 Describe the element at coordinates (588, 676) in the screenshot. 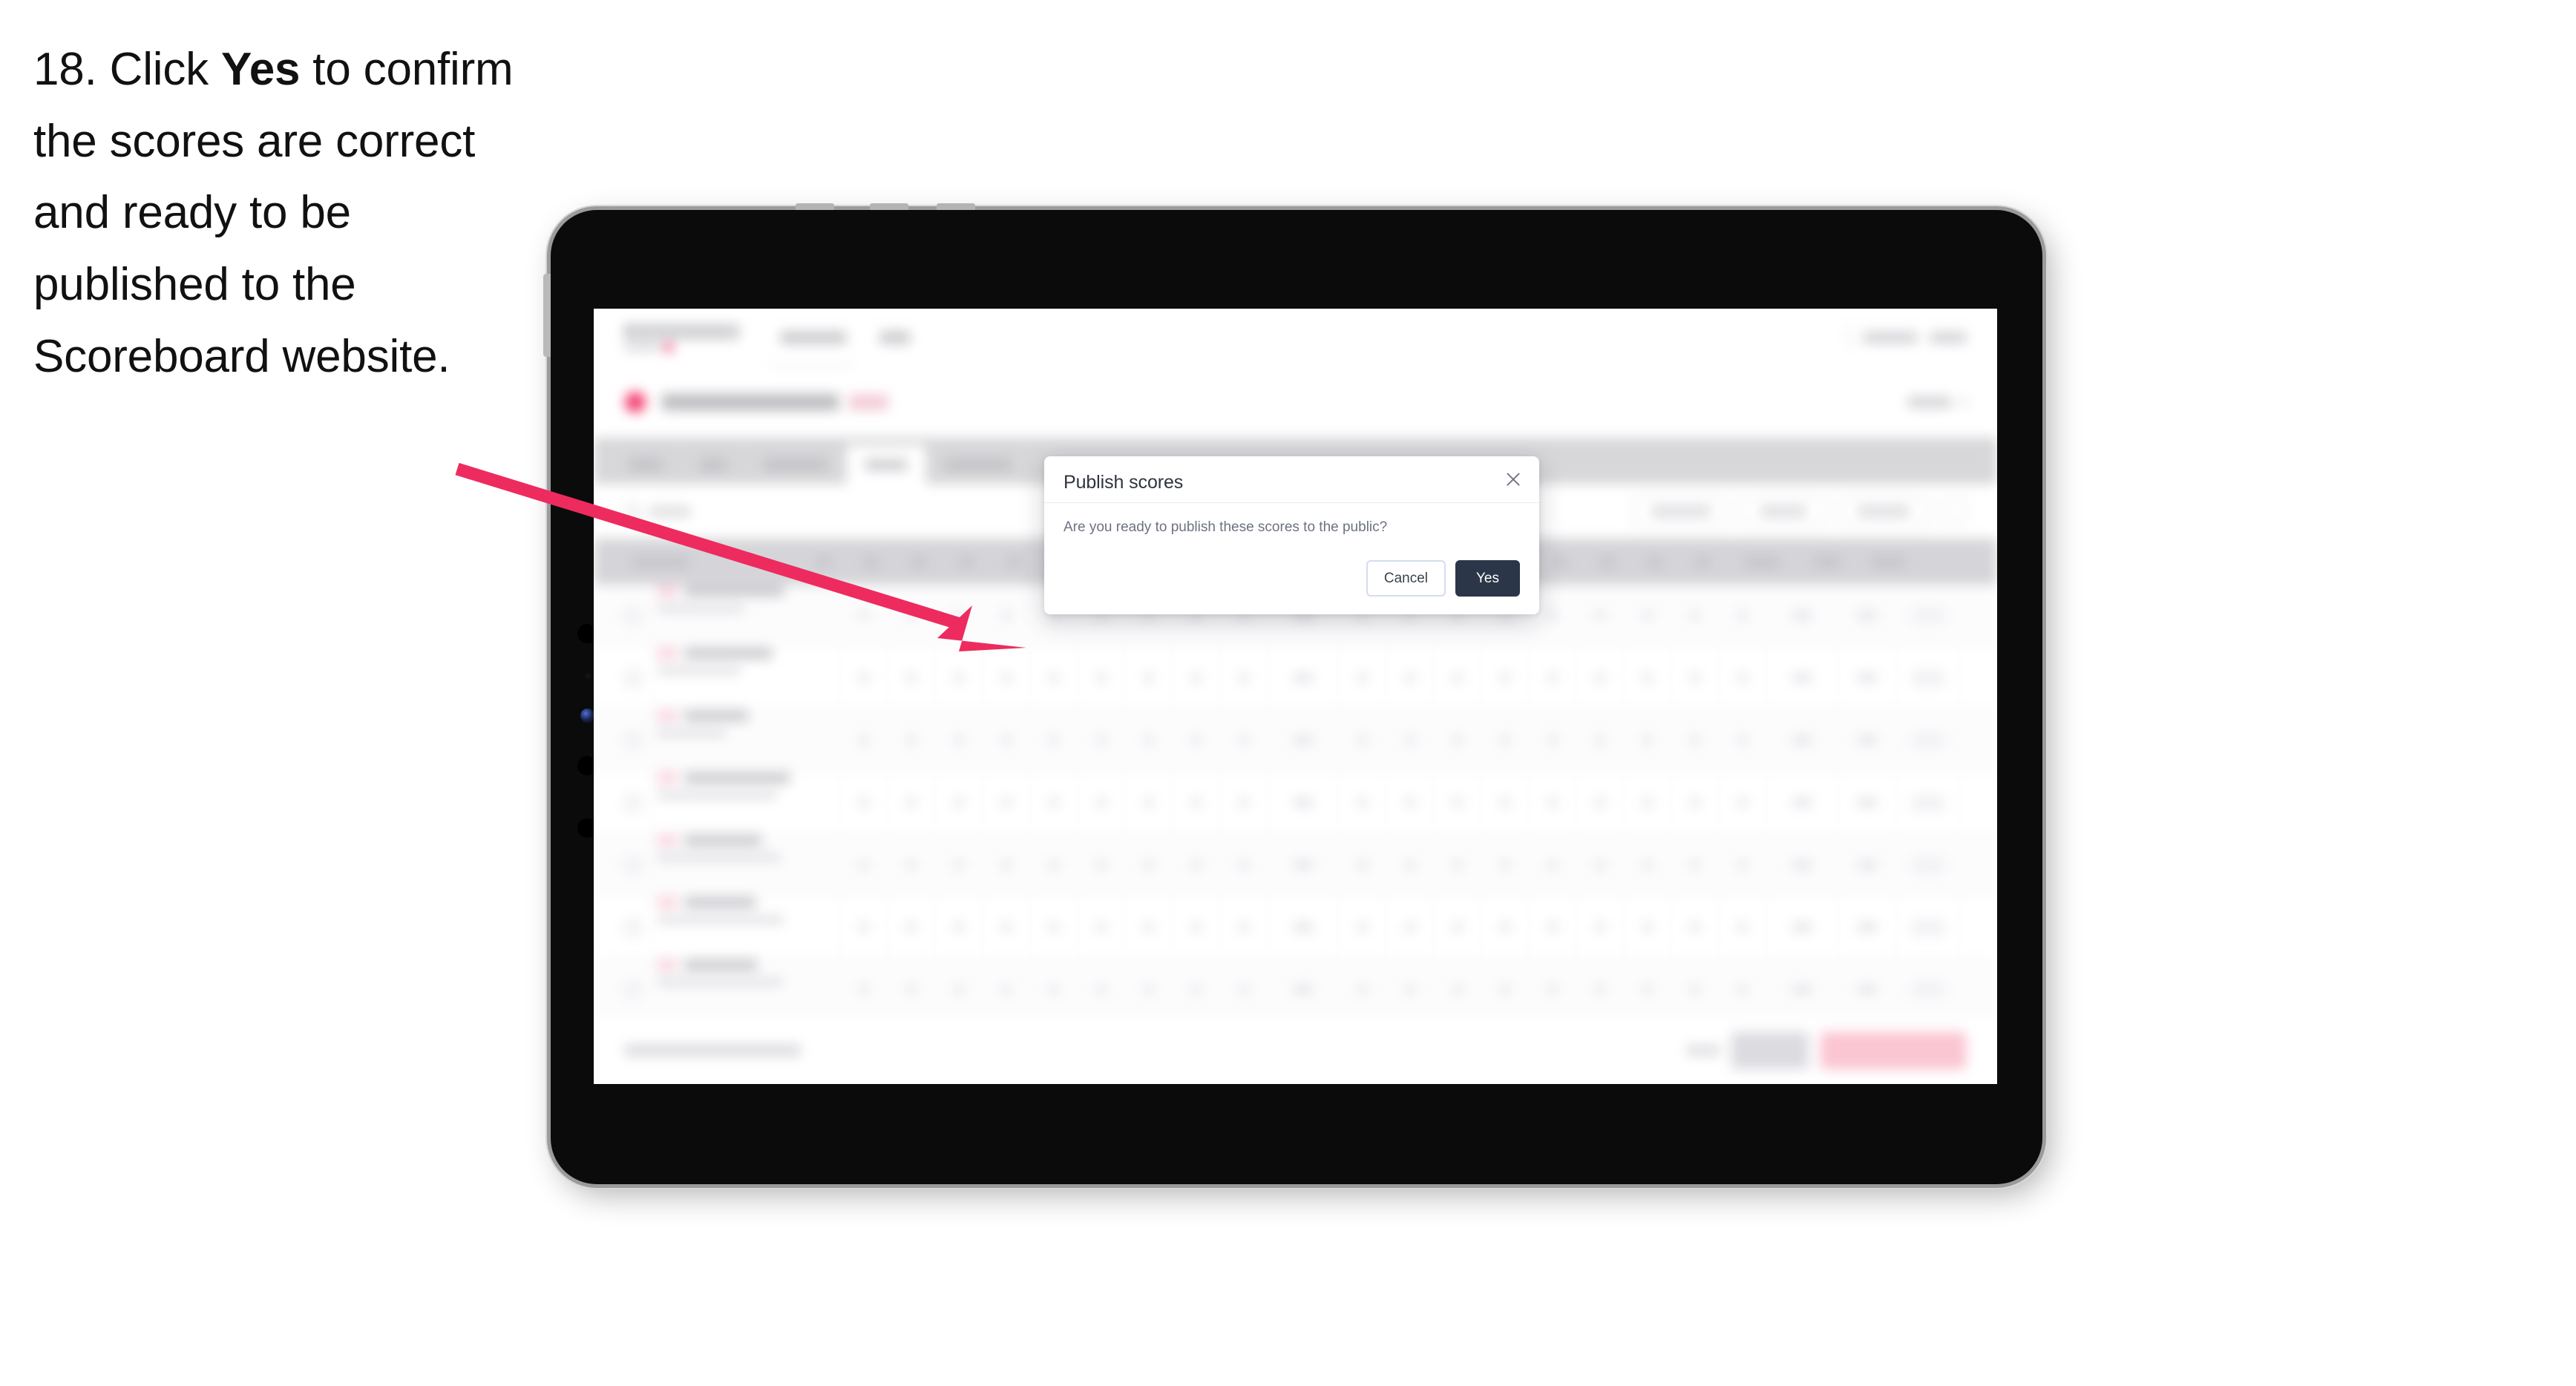

I see `device-sensor-icon` at that location.